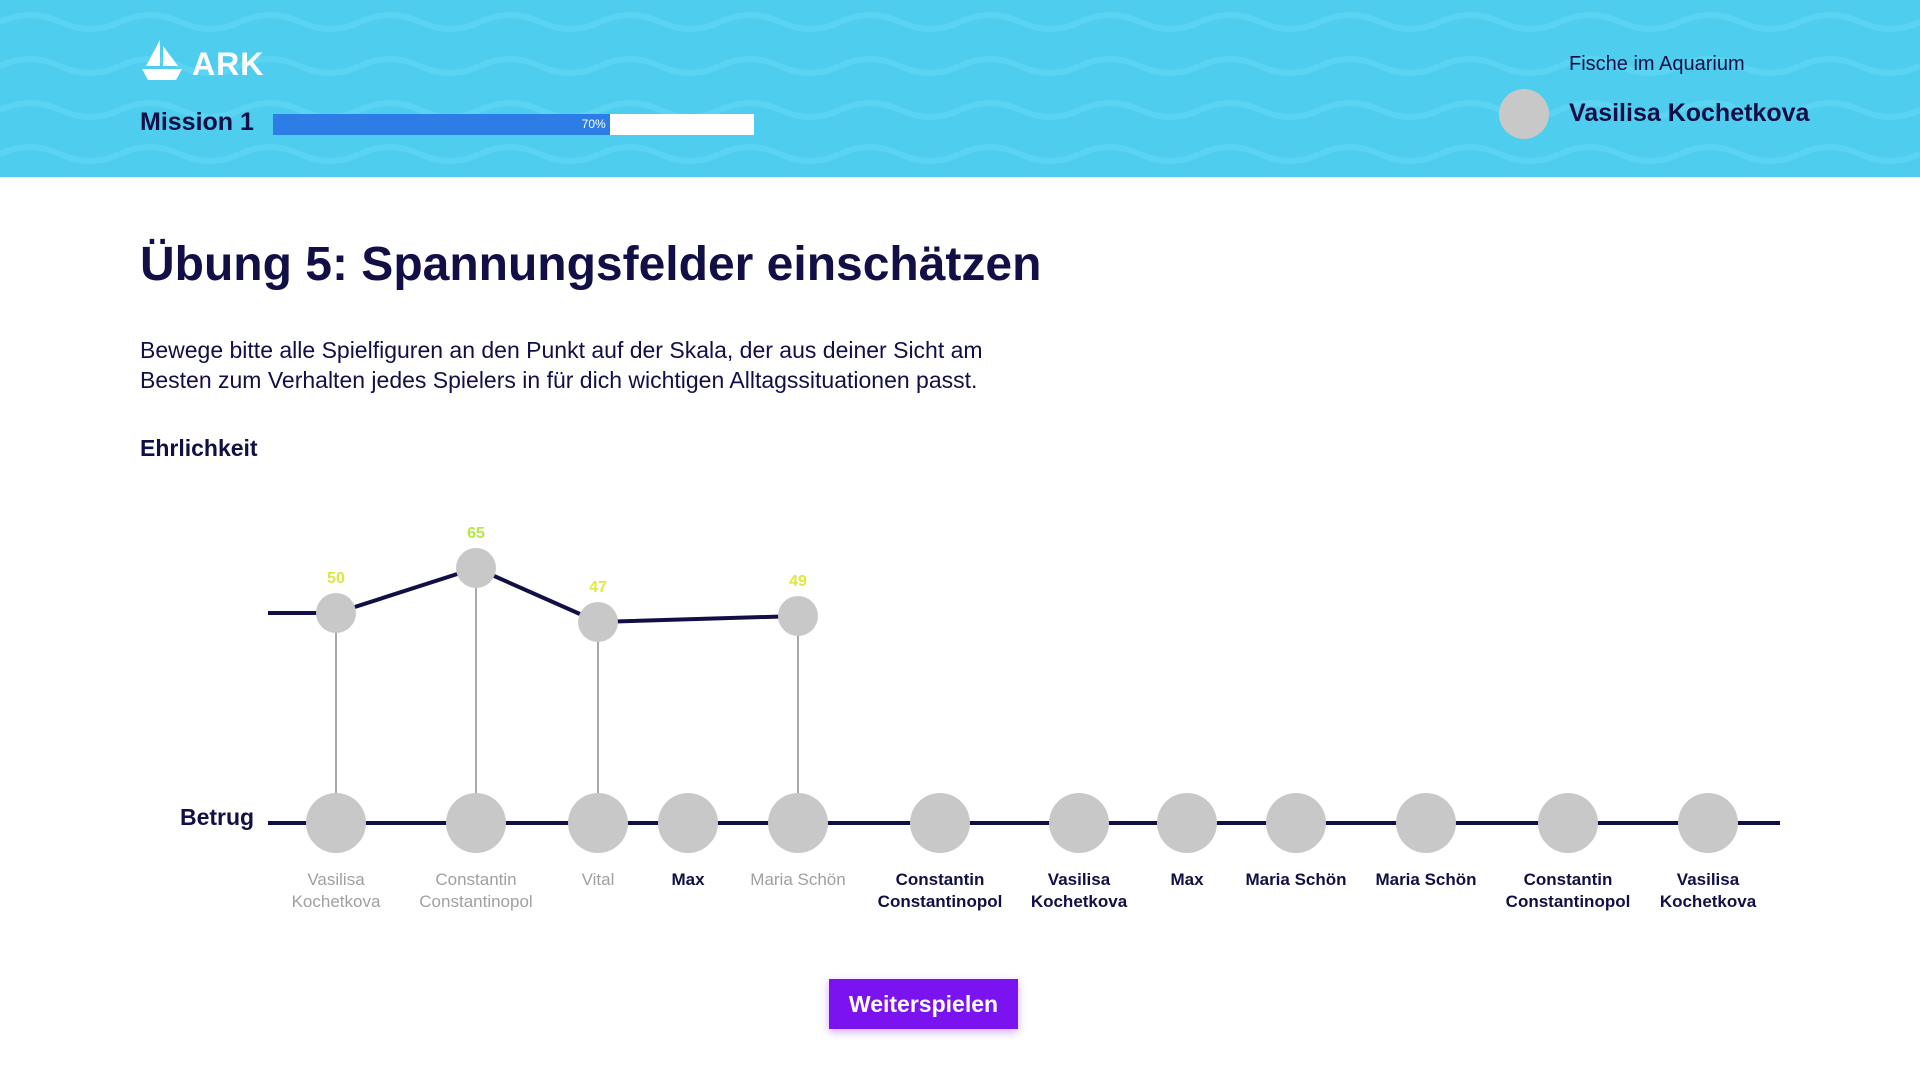 This screenshot has width=1920, height=1080. What do you see at coordinates (798, 581) in the screenshot?
I see `data-label: 49` at bounding box center [798, 581].